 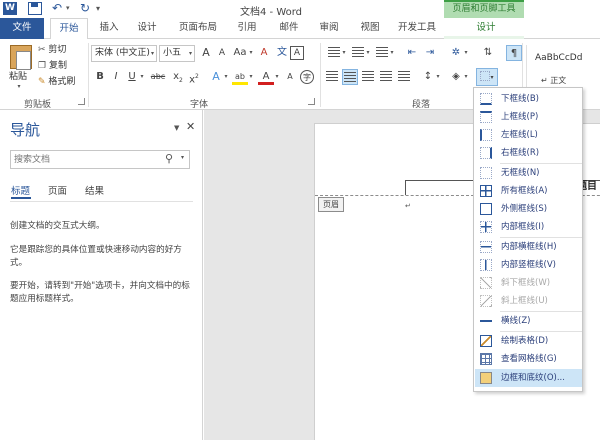 I want to click on align-center-button, so click(x=350, y=77).